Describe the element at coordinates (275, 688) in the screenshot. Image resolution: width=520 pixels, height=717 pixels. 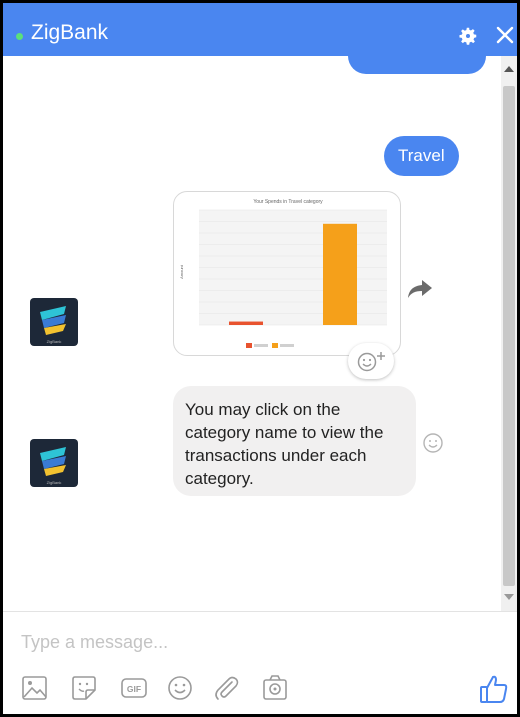
I see `camera-icon` at that location.